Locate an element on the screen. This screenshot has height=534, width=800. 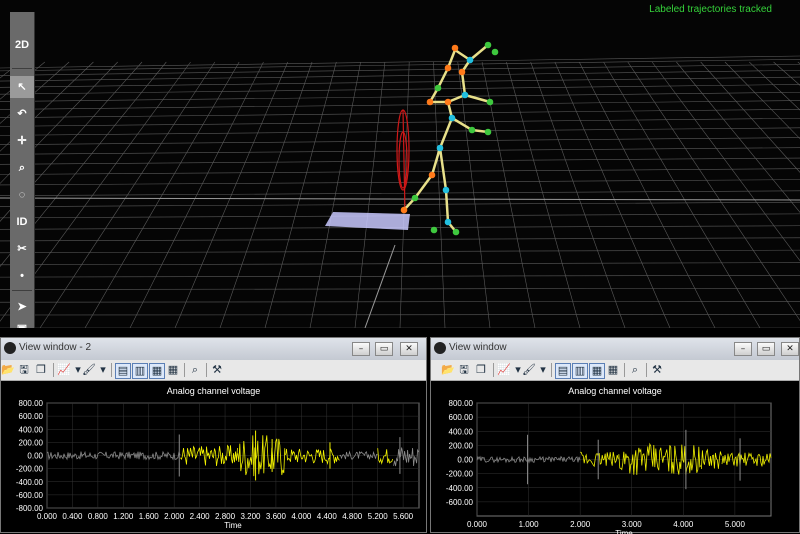
cut-button: ✂ is located at coordinates (22, 249).